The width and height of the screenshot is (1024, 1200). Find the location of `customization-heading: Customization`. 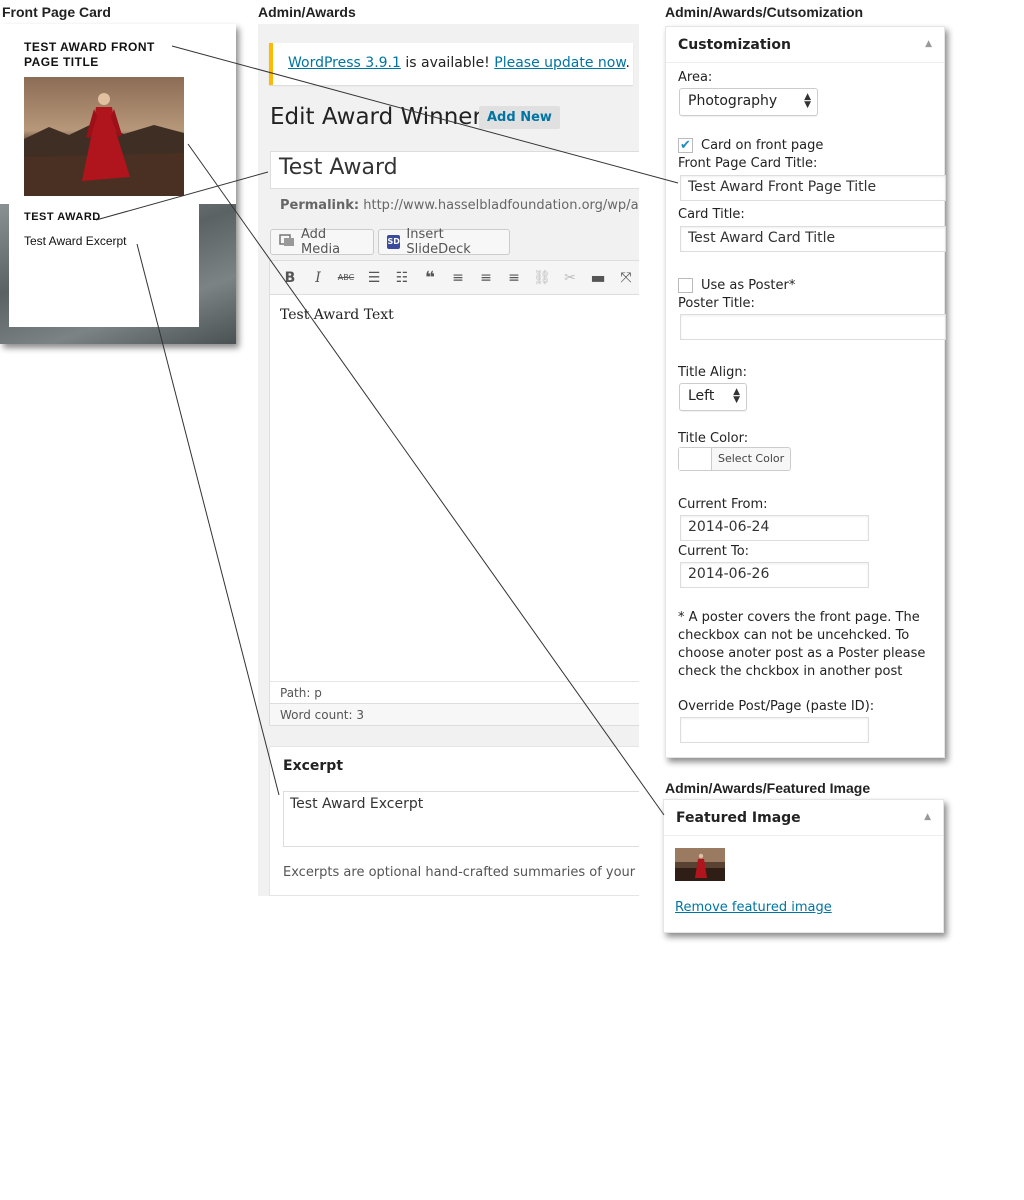

customization-heading: Customization is located at coordinates (734, 45).